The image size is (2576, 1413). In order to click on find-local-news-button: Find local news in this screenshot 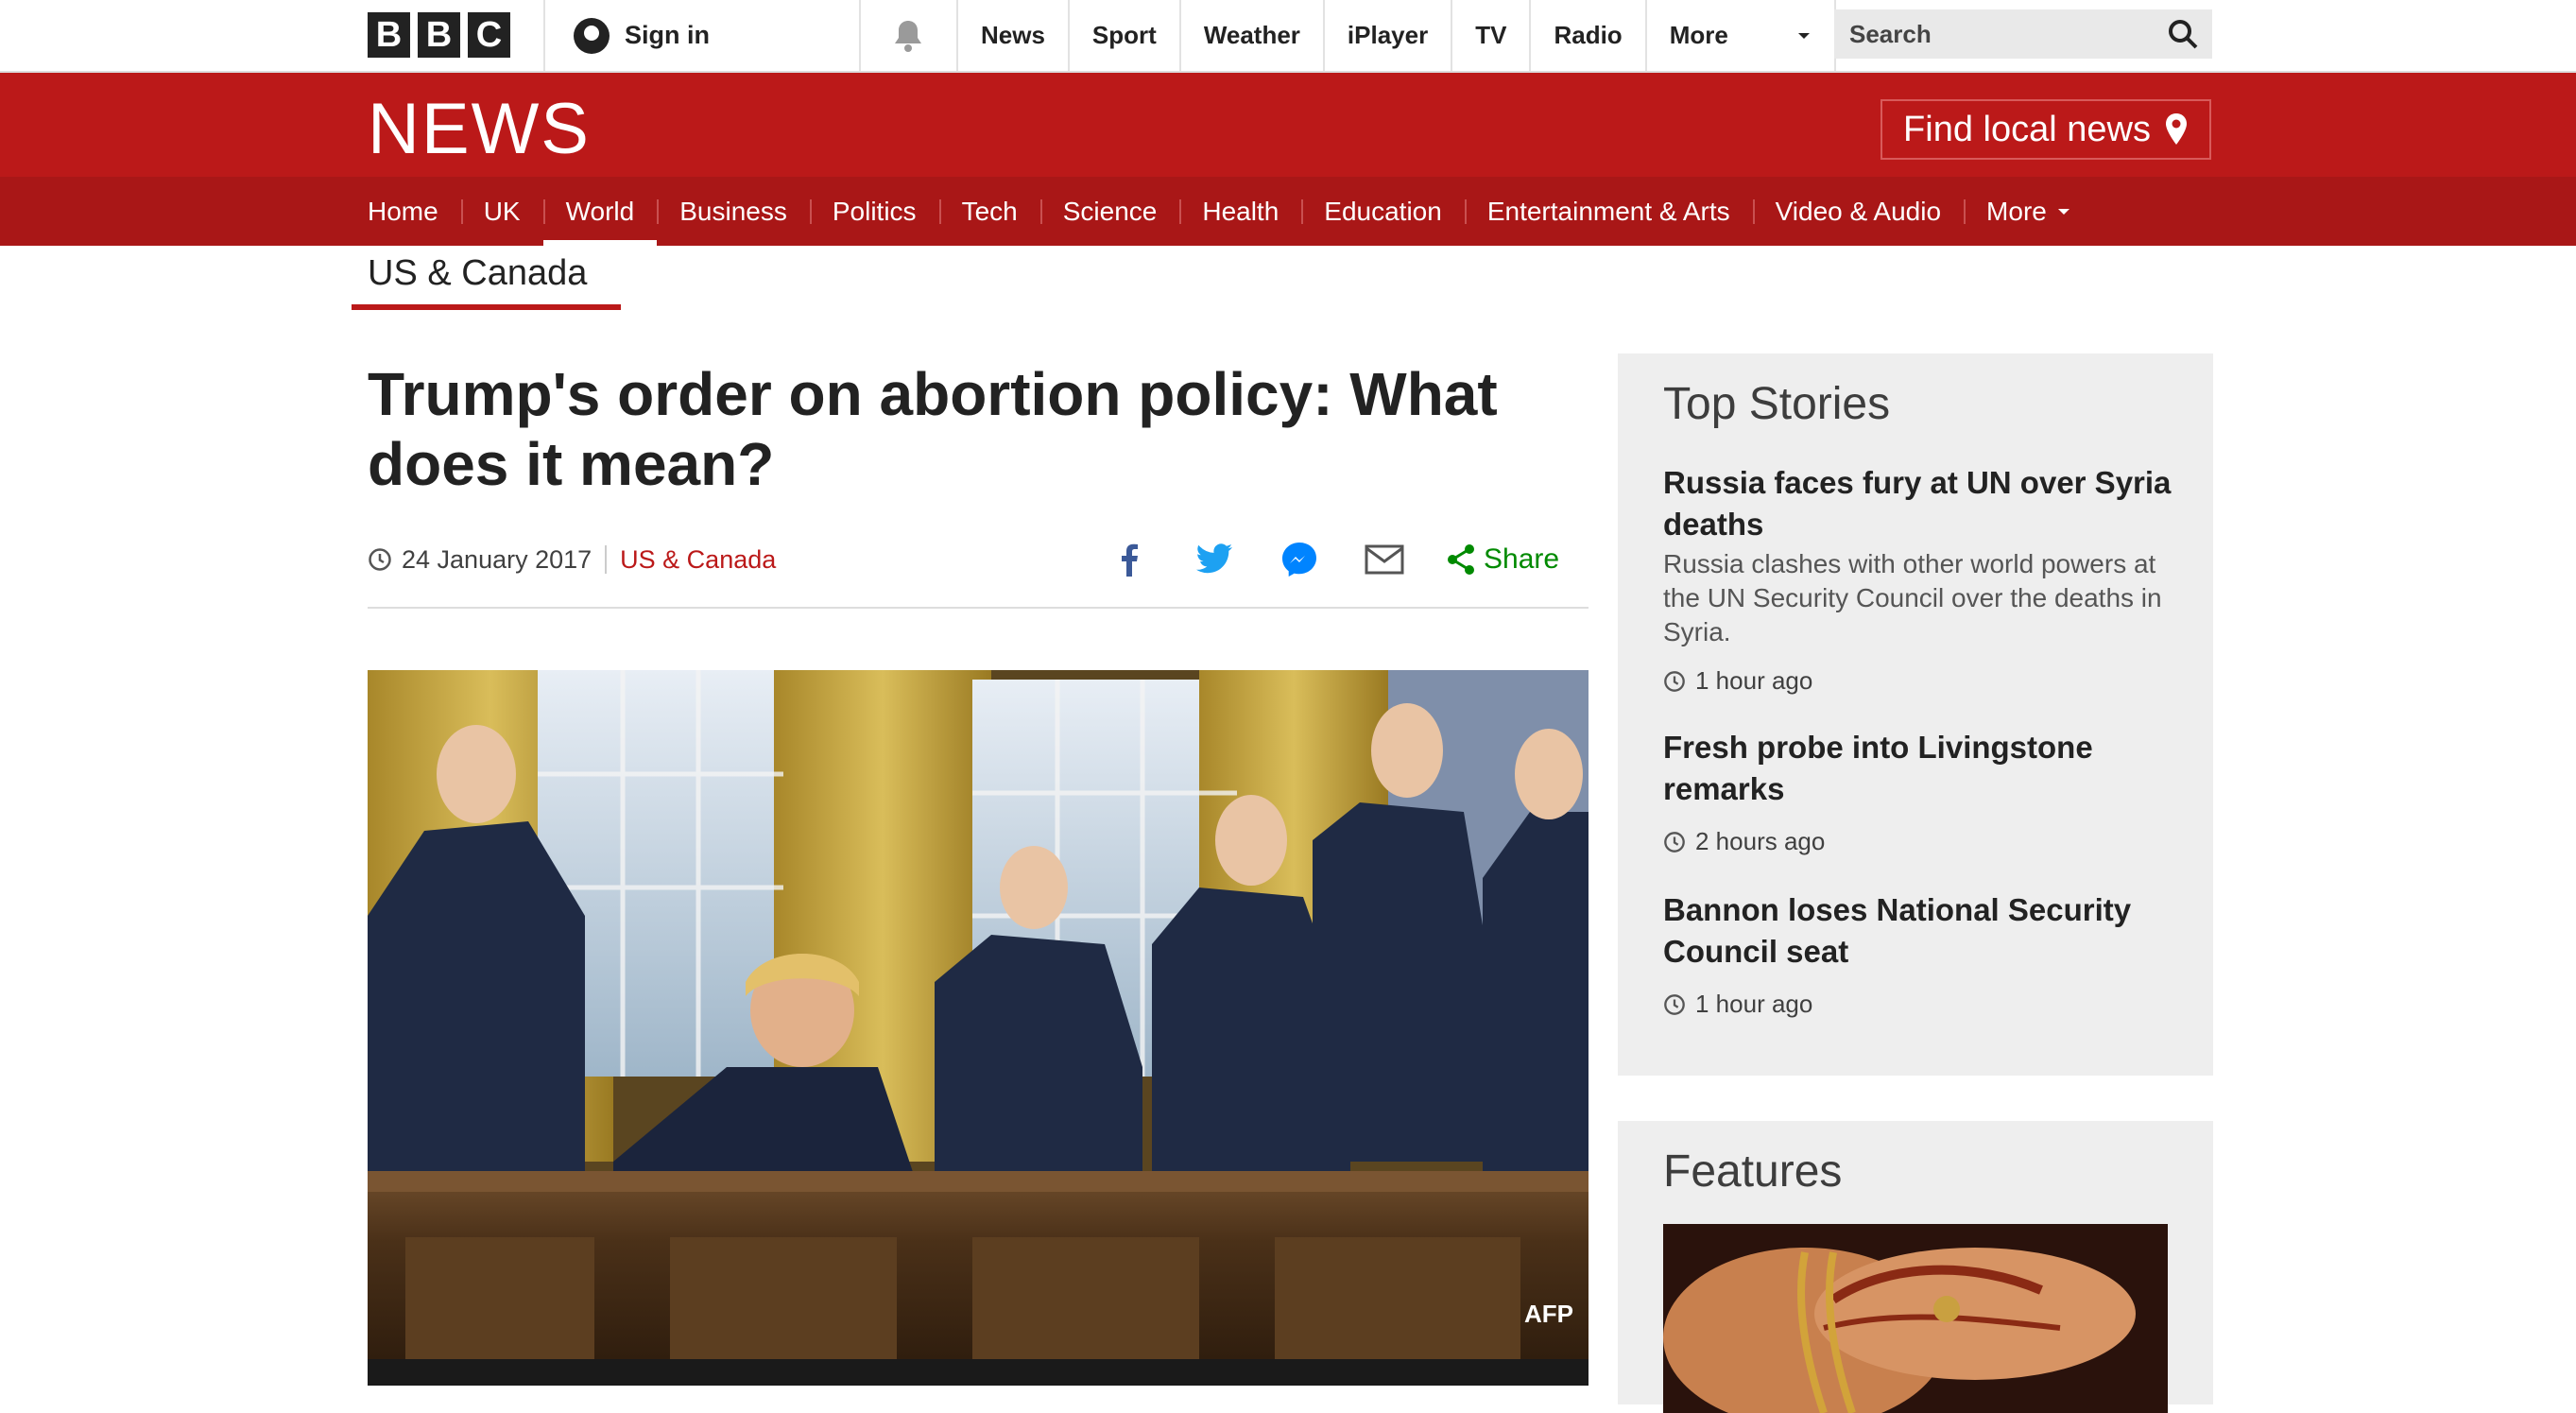, I will do `click(2045, 129)`.